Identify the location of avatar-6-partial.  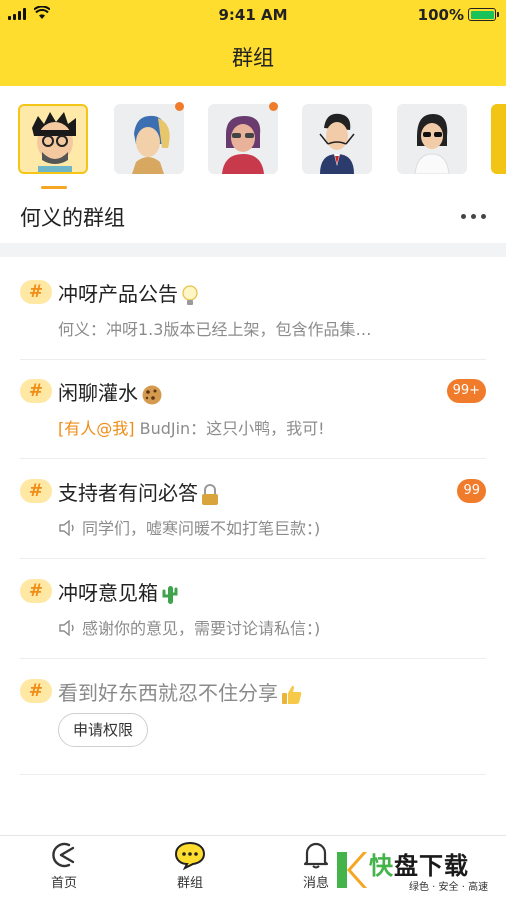
(498, 139).